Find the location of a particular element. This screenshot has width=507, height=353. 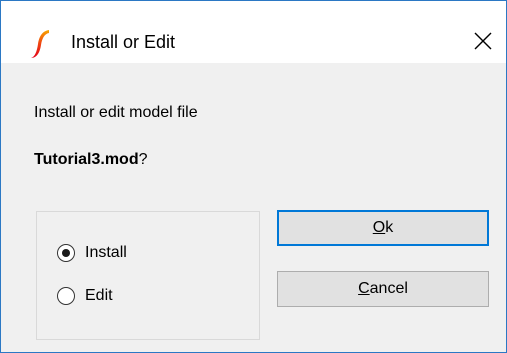

ok-button: Ok is located at coordinates (383, 228).